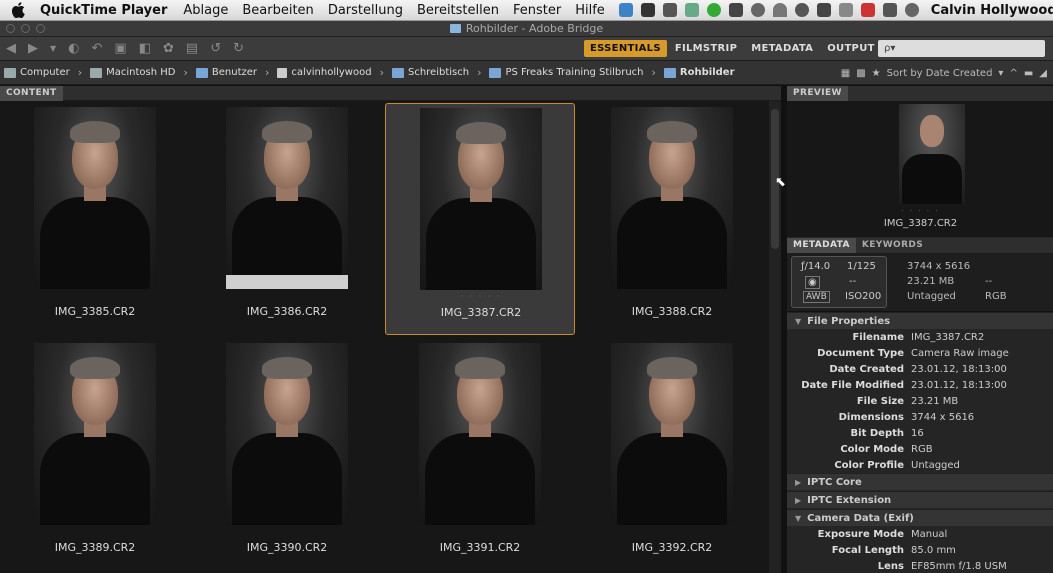 The height and width of the screenshot is (573, 1053). I want to click on bluetooth-icon, so click(845, 10).